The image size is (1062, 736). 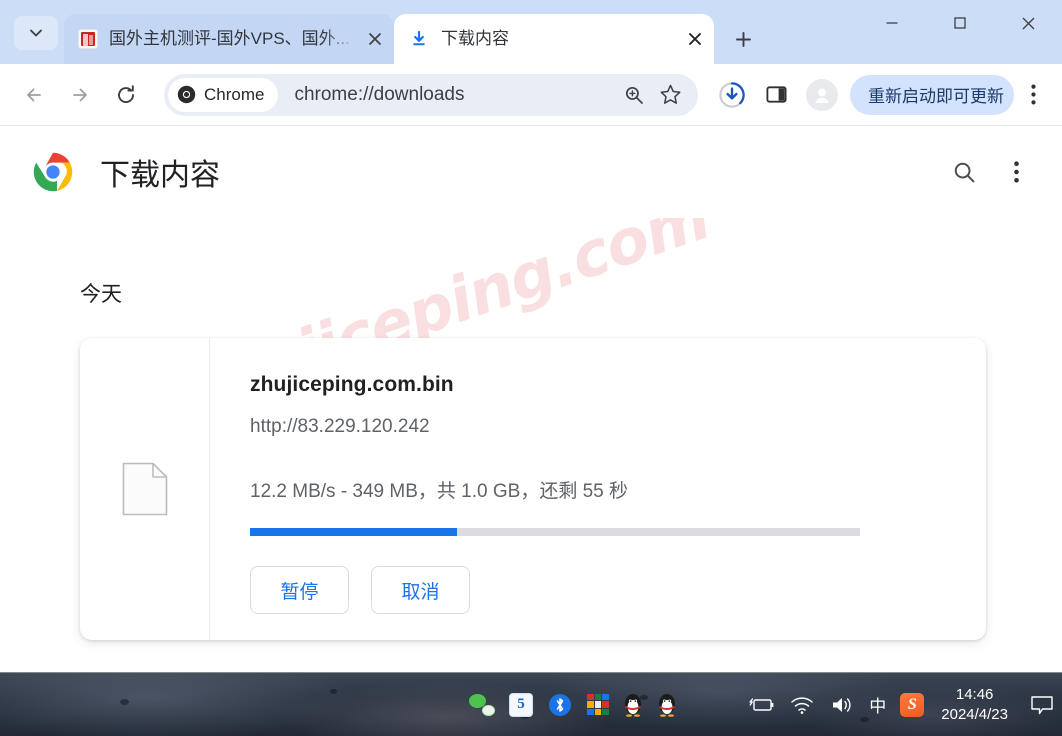 I want to click on tray-battery, so click(x=762, y=704).